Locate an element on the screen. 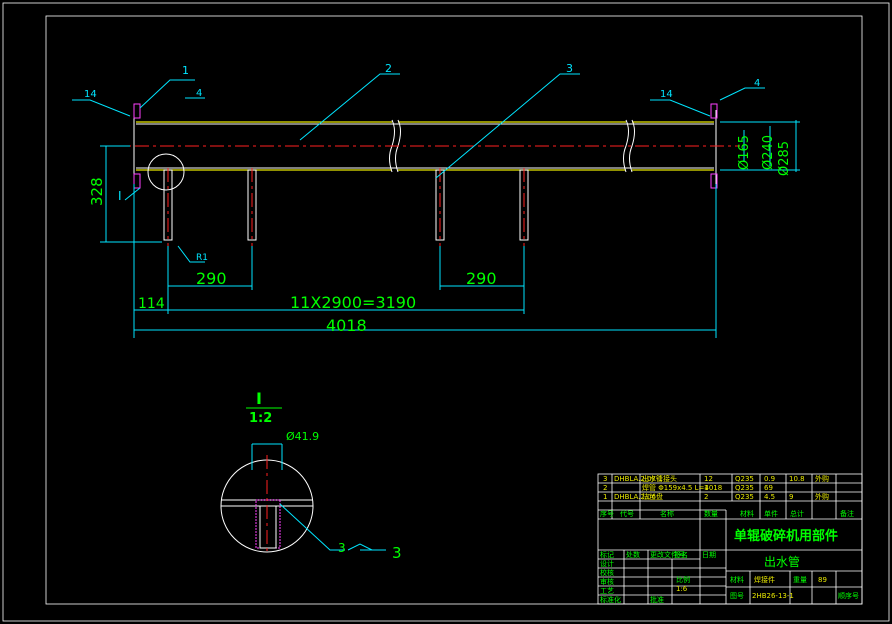 The height and width of the screenshot is (624, 892). svg-text: 单件 is located at coordinates (771, 513).